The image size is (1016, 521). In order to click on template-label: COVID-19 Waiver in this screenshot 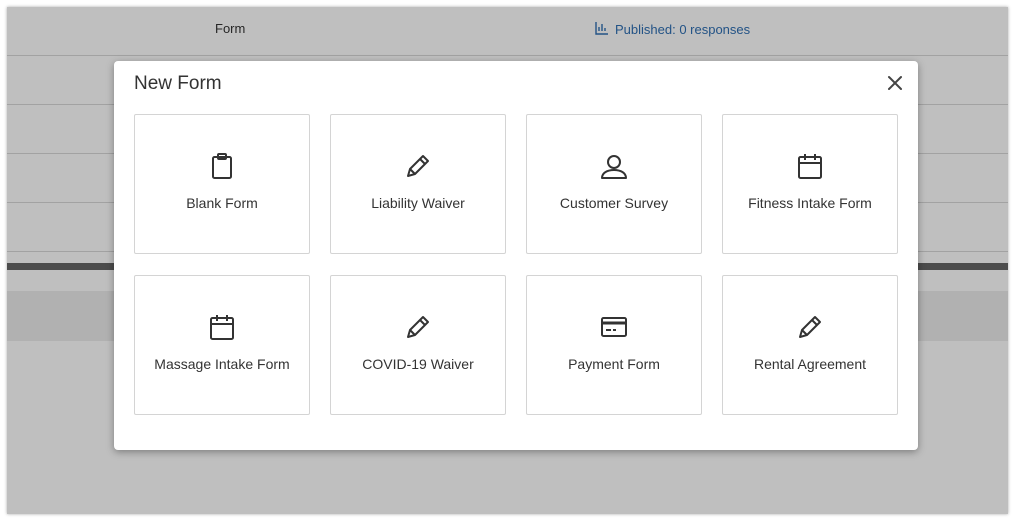, I will do `click(418, 364)`.